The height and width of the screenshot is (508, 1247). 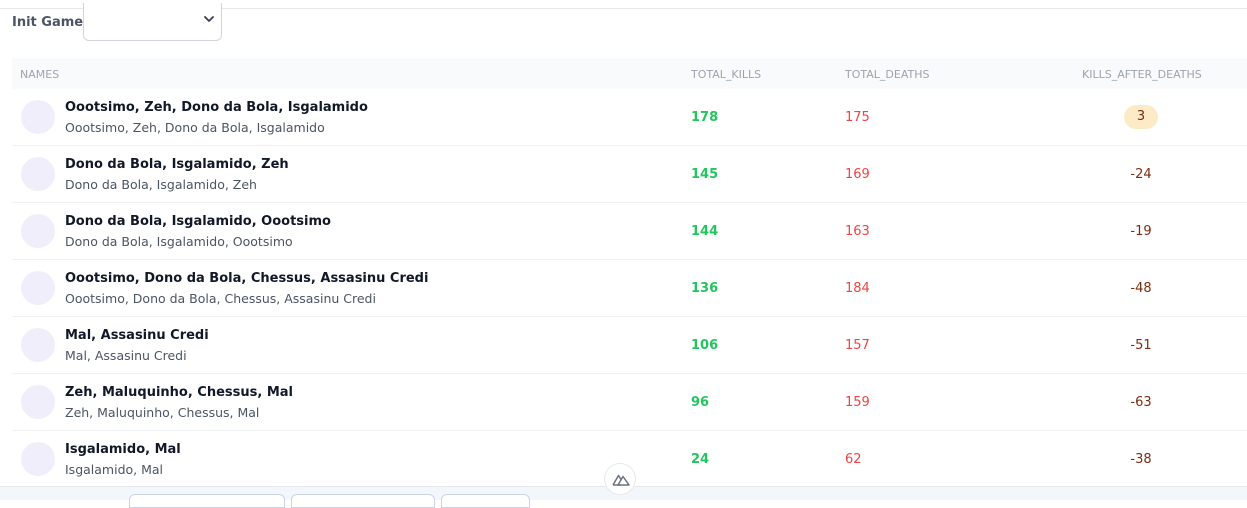 I want to click on kills-after-deaths-value: -51, so click(x=1141, y=345).